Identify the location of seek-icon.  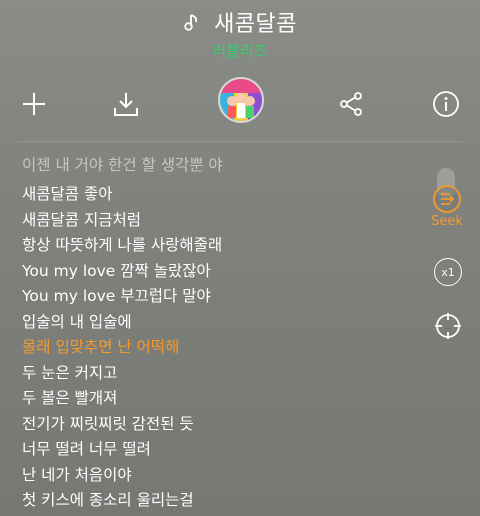
(447, 199).